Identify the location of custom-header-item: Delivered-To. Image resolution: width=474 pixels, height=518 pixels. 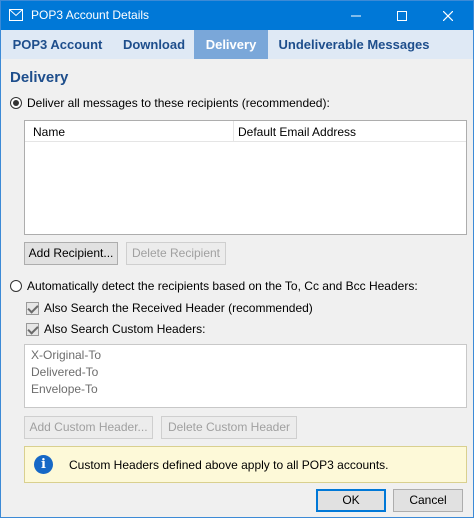
(65, 372).